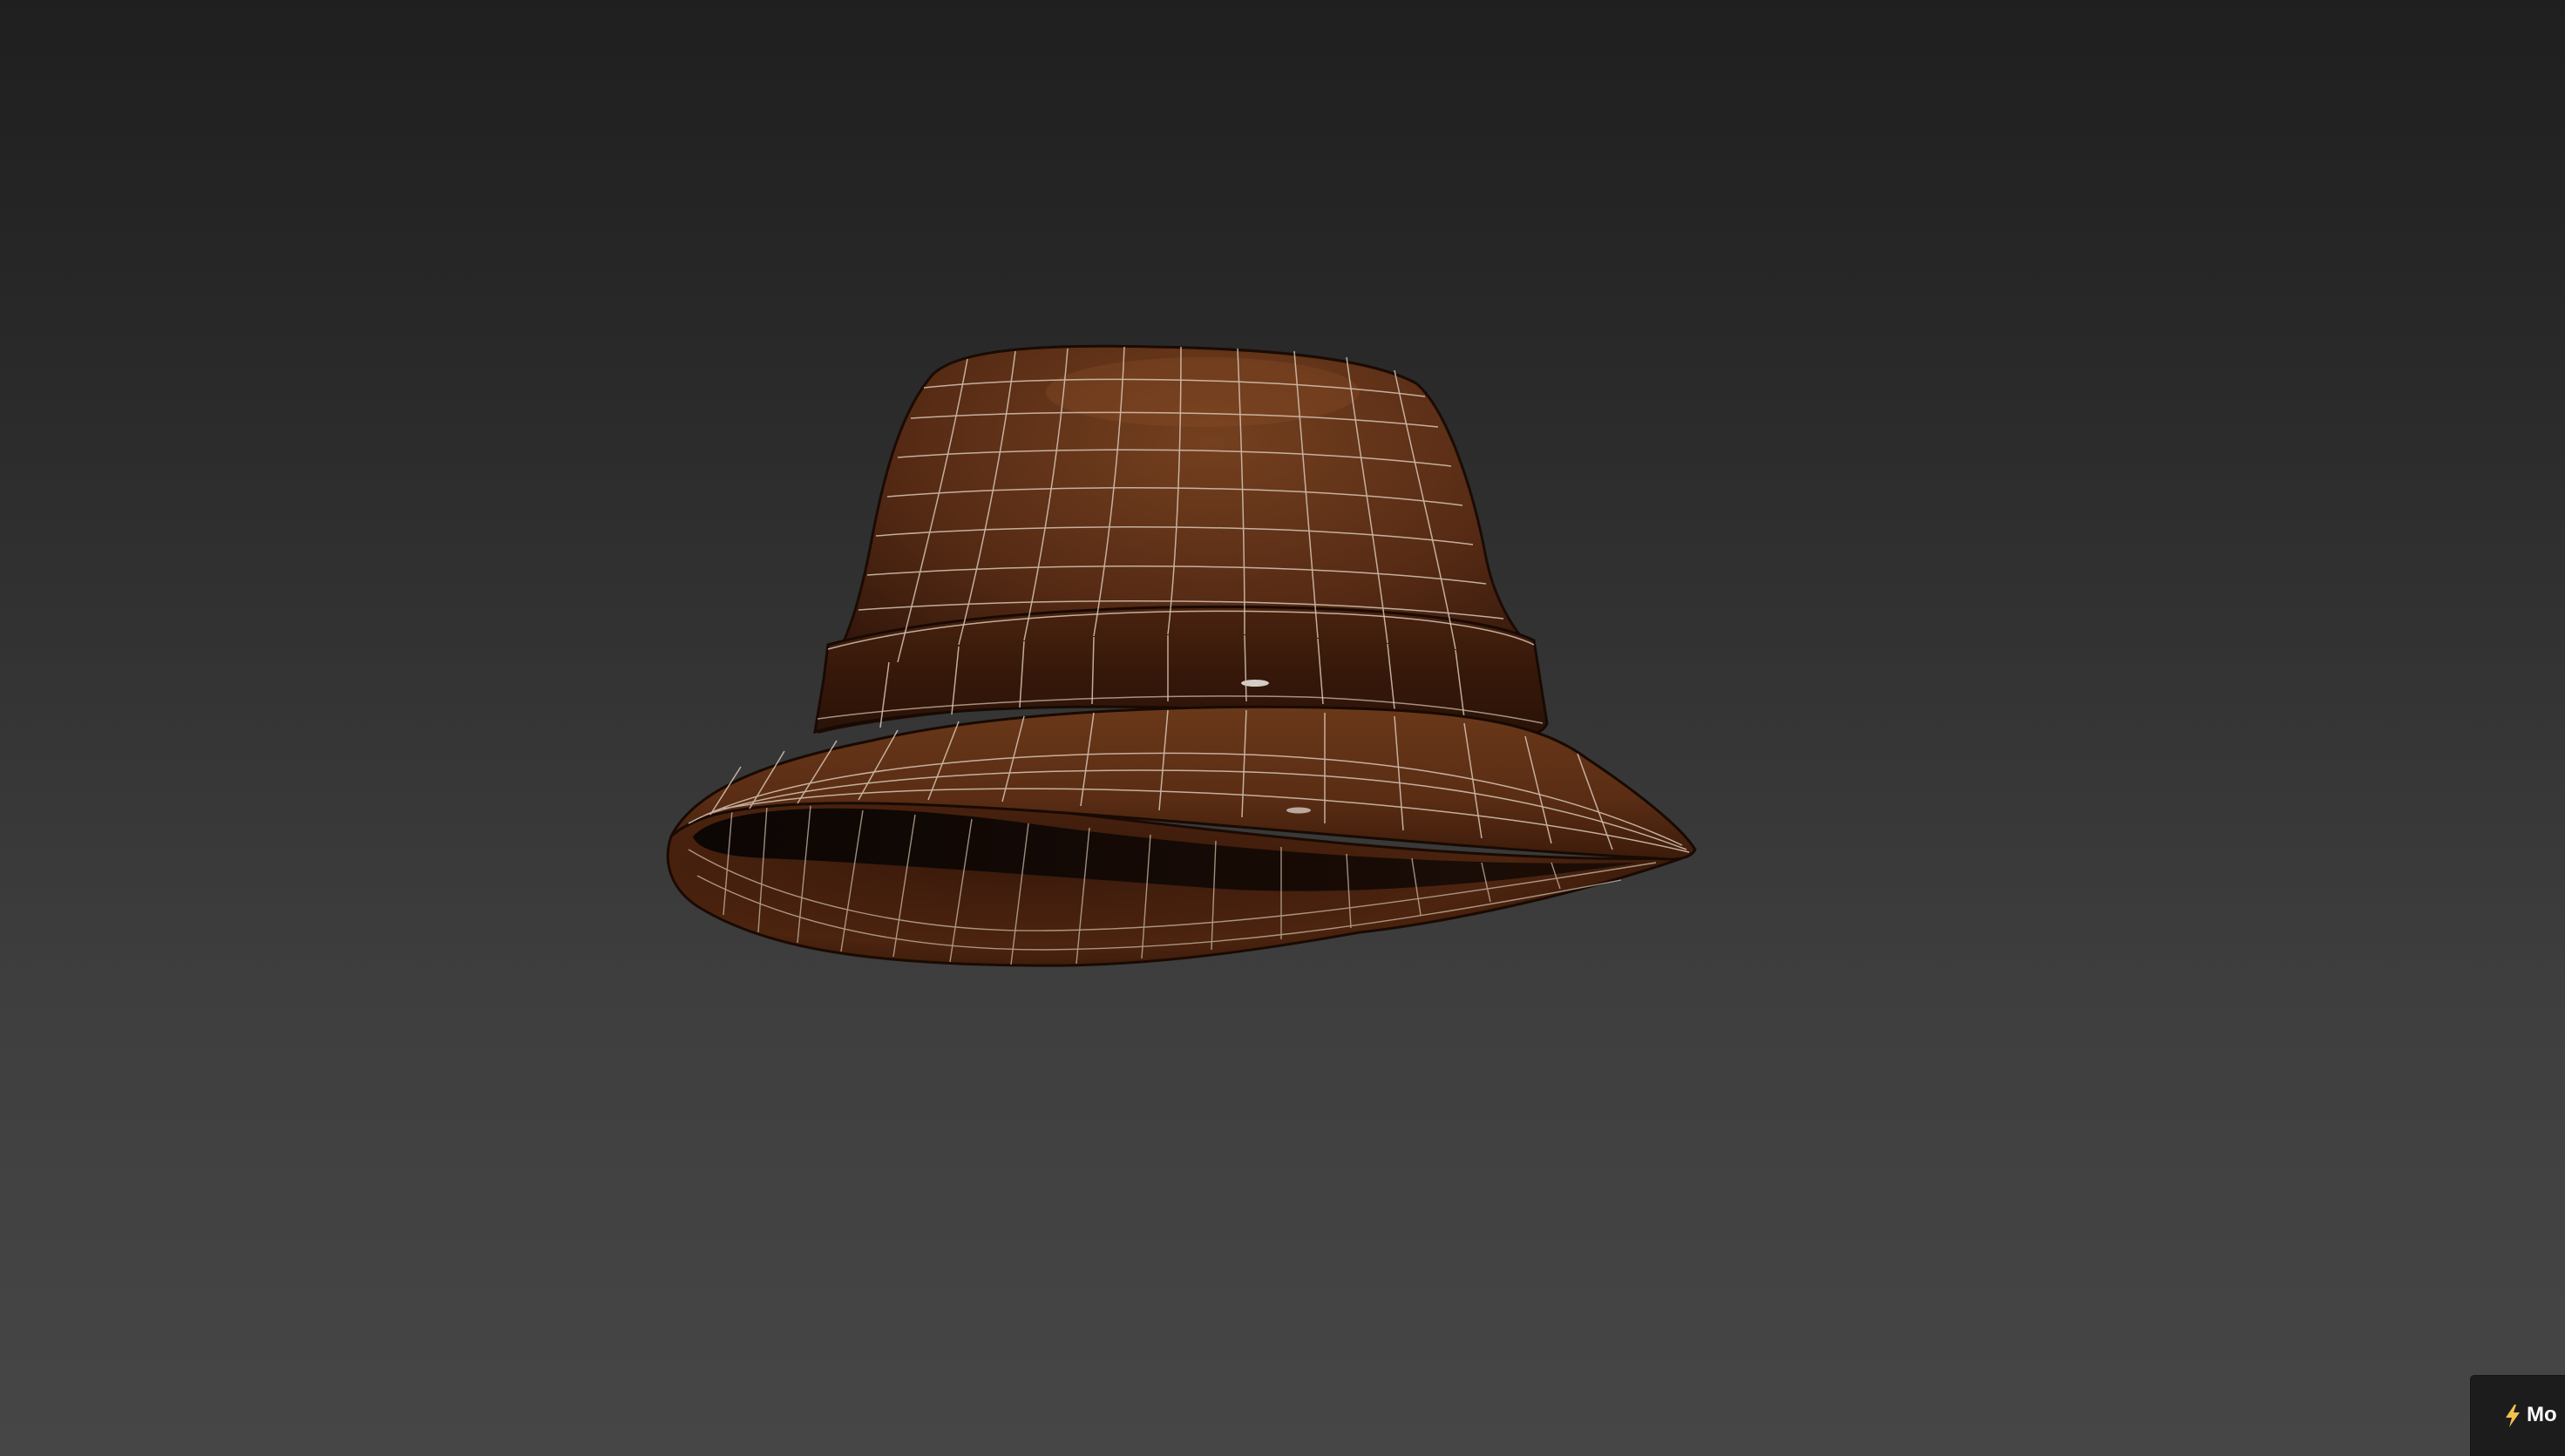 This screenshot has height=1456, width=2565. I want to click on corner-badge: Mo, so click(2518, 1416).